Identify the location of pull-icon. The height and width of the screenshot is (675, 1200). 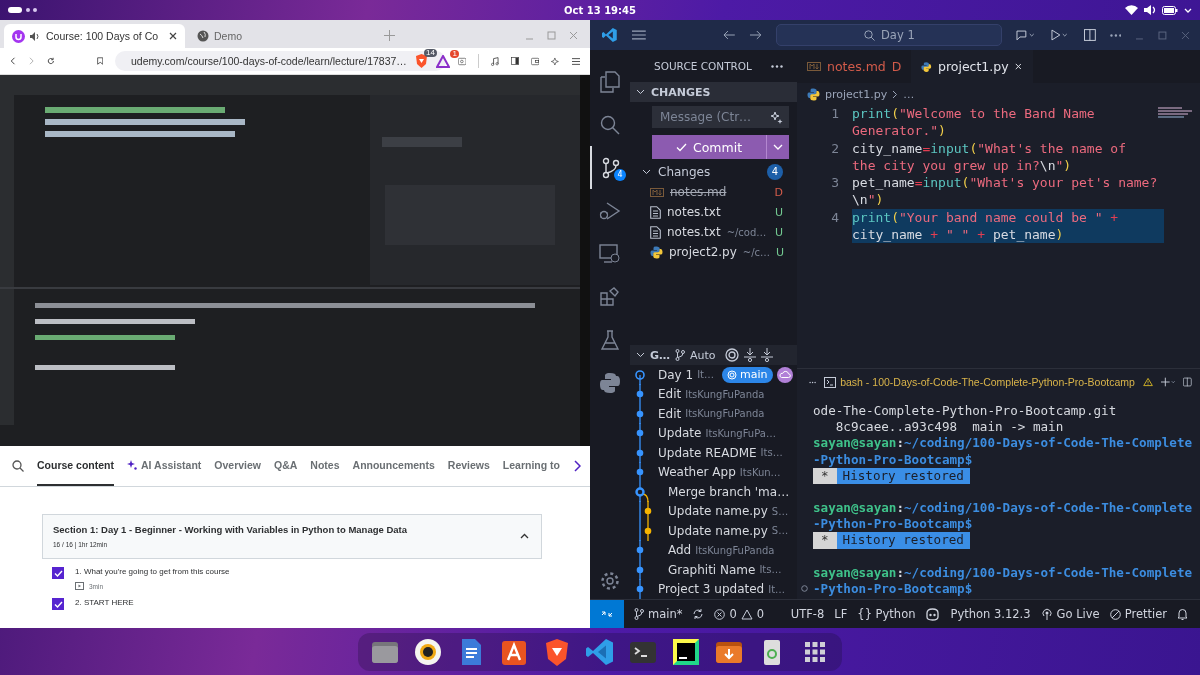
(766, 355).